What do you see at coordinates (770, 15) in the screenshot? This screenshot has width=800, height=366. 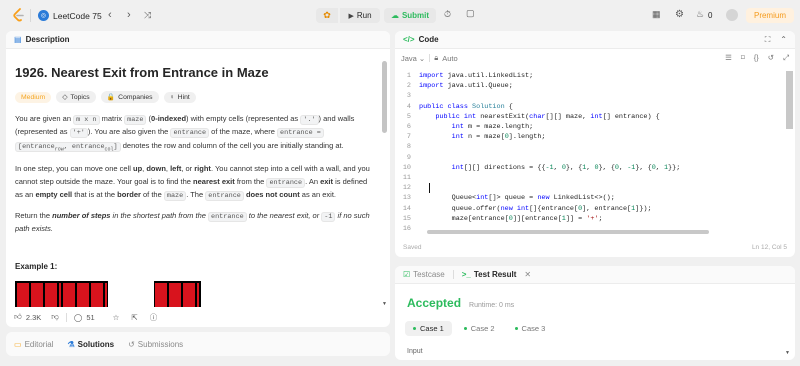 I see `premium-button: Premium` at bounding box center [770, 15].